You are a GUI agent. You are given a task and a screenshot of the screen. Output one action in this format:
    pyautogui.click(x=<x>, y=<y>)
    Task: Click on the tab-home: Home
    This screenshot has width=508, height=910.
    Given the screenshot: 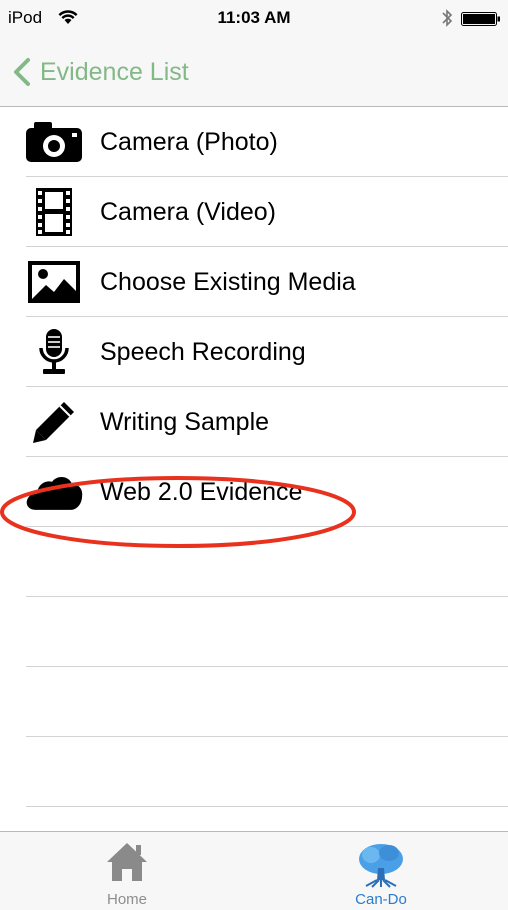 What is the action you would take?
    pyautogui.click(x=127, y=871)
    